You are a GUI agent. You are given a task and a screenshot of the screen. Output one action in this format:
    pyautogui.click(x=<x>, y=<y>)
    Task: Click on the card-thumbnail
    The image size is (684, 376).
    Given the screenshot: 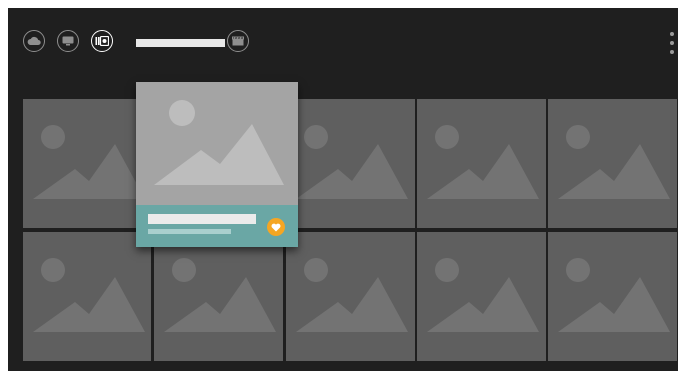 What is the action you would take?
    pyautogui.click(x=217, y=143)
    